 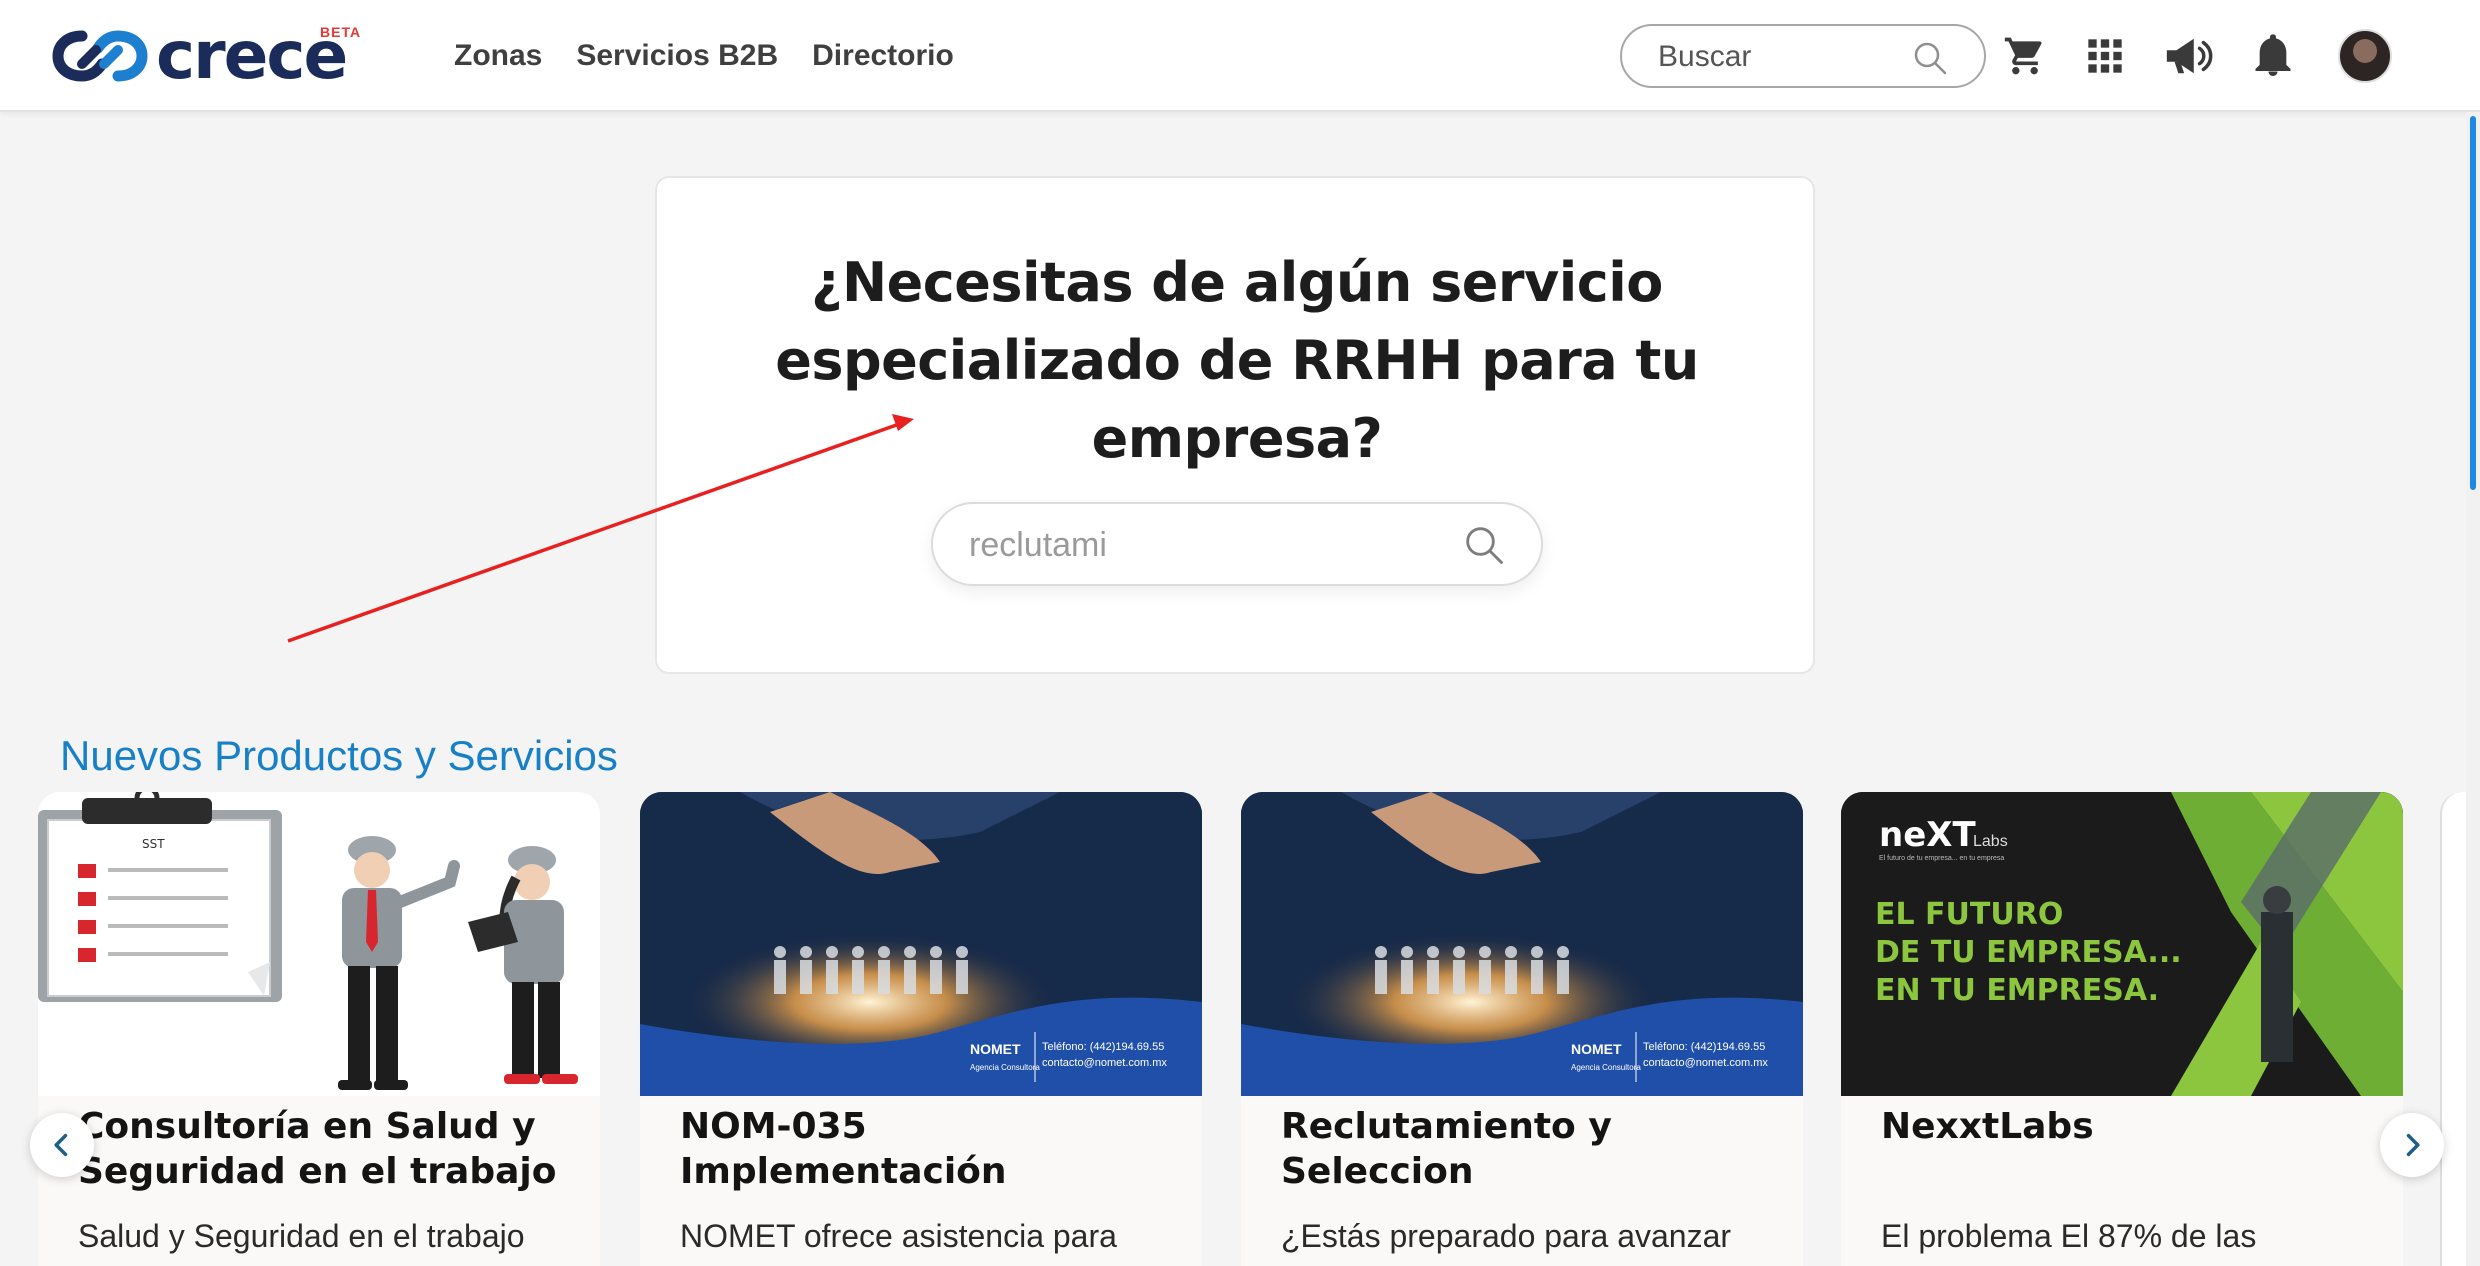 What do you see at coordinates (898, 1236) in the screenshot?
I see `card-description: NOMET ofrece asistencia para` at bounding box center [898, 1236].